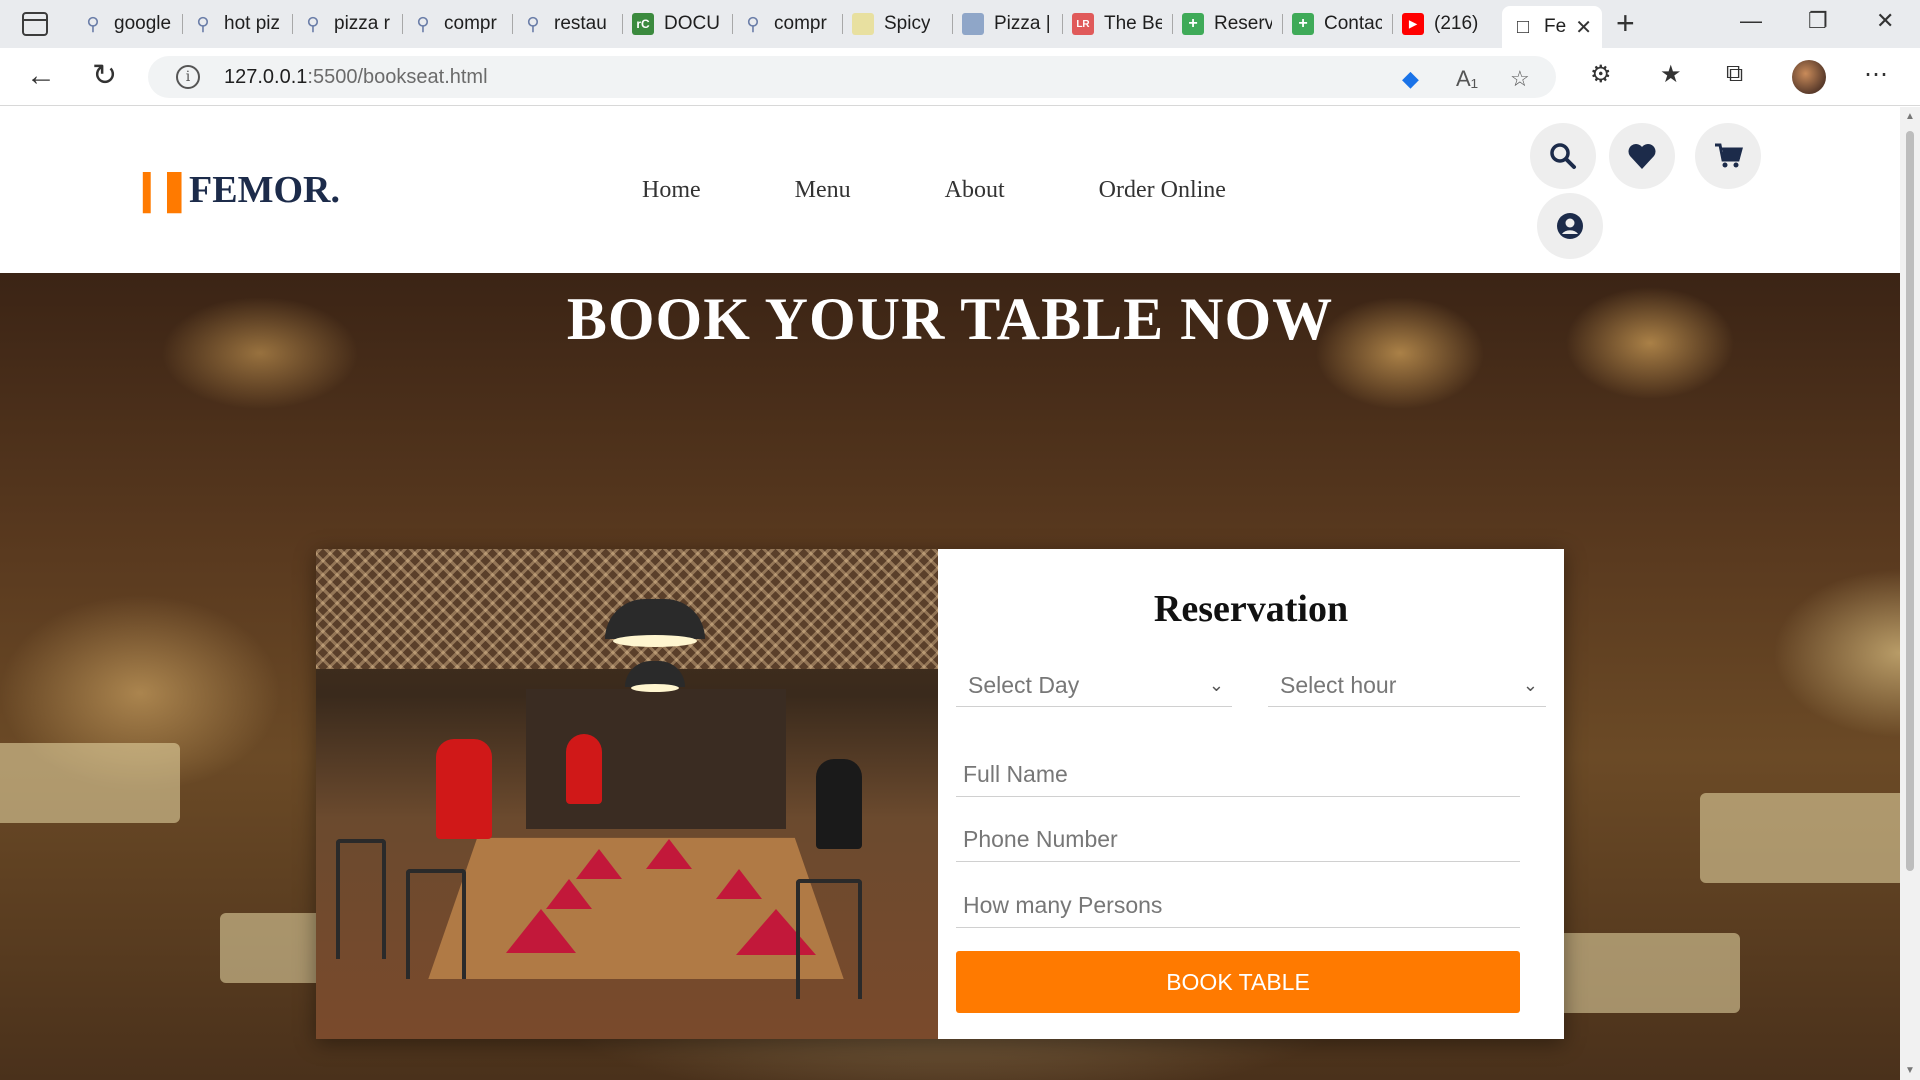  I want to click on search-icon, so click(1563, 156).